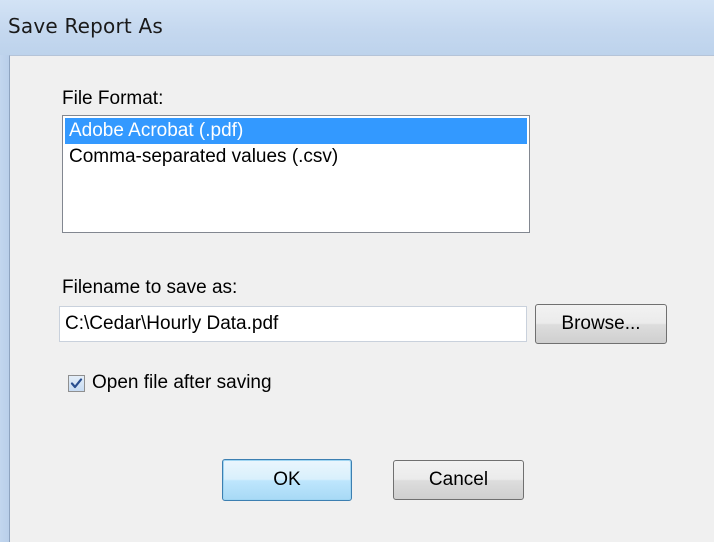  Describe the element at coordinates (287, 480) in the screenshot. I see `ok-button: OK` at that location.